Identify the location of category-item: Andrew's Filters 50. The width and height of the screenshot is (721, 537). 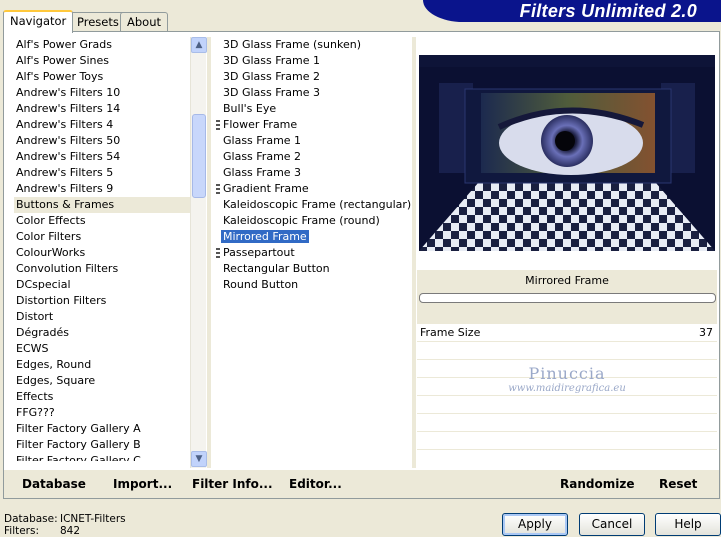
(102, 141).